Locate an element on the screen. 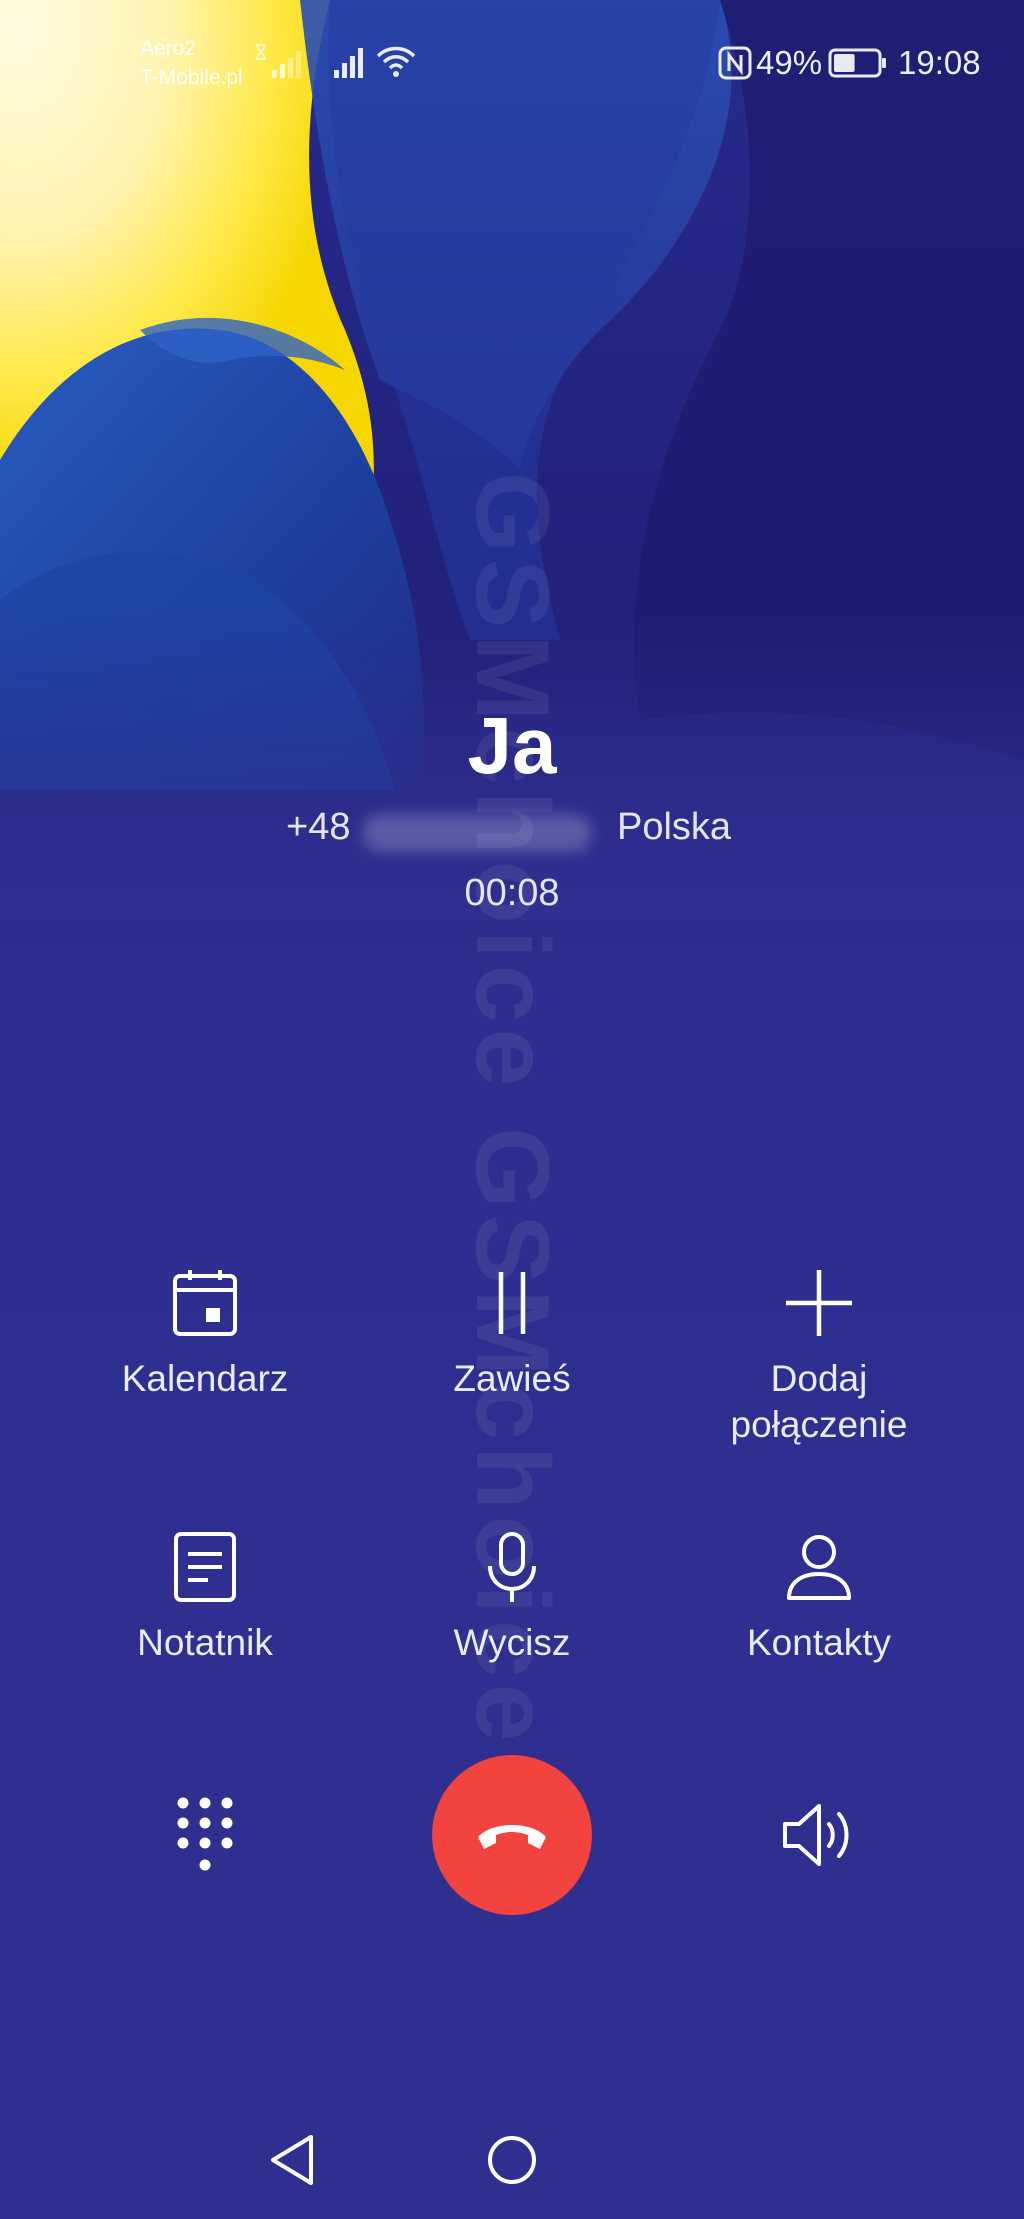 This screenshot has width=1024, height=2219. phone-number-redacted is located at coordinates (477, 833).